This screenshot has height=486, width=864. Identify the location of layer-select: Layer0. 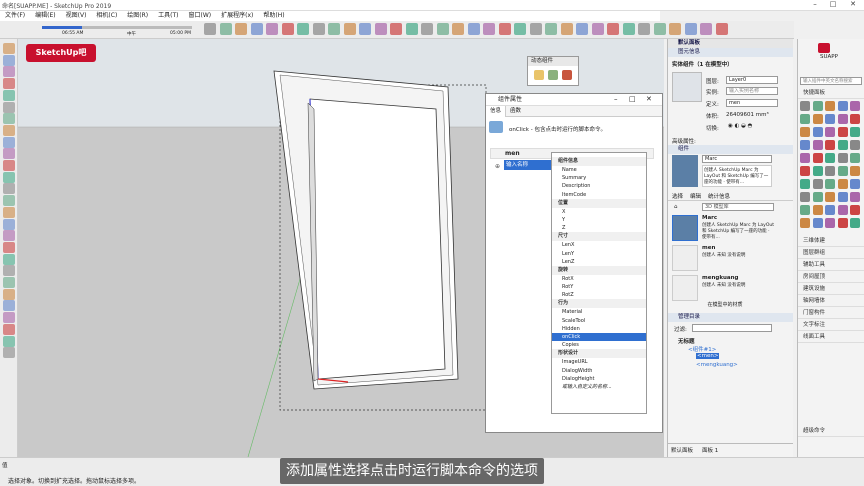
(752, 80).